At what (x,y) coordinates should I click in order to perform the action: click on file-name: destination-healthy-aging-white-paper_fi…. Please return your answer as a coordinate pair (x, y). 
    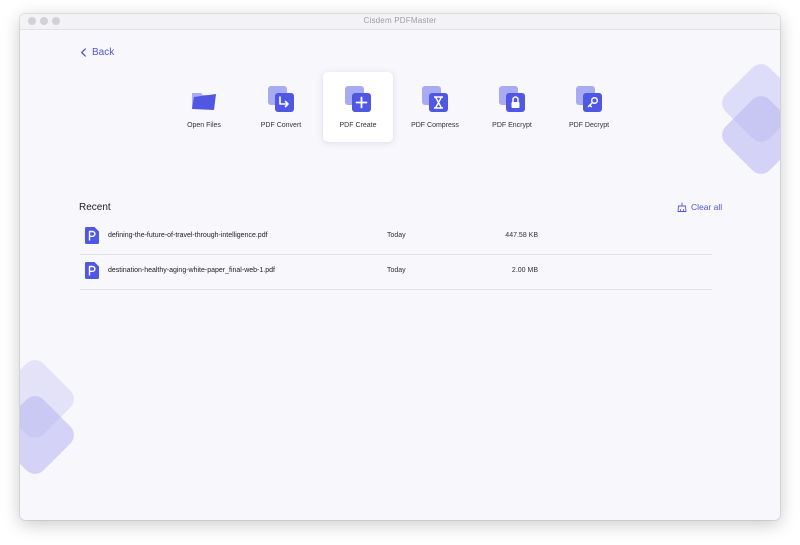
    Looking at the image, I should click on (191, 270).